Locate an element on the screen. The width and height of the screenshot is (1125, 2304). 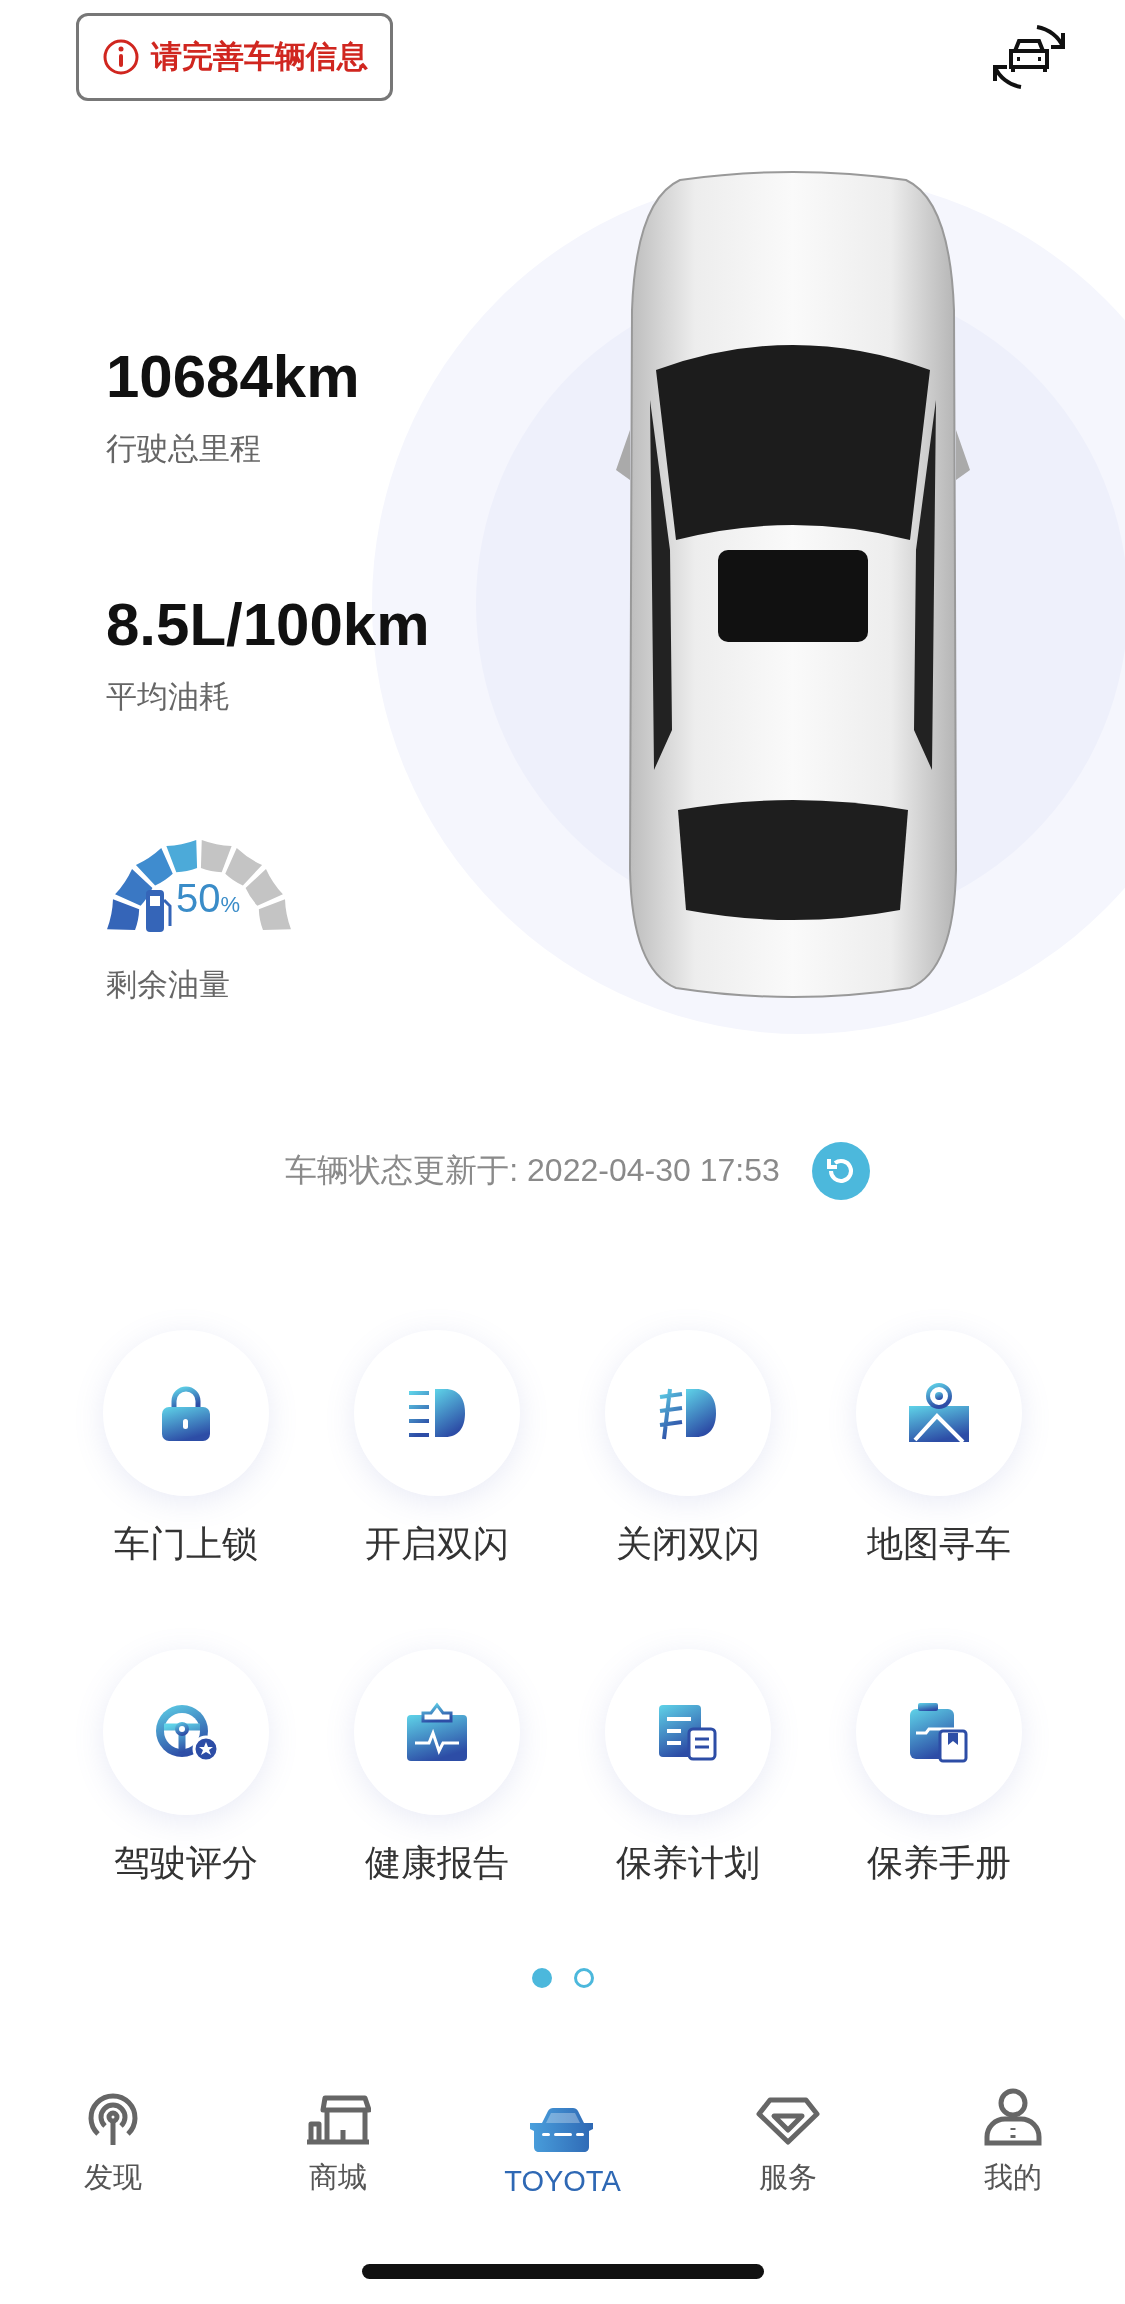
fuel-percent: 50 is located at coordinates (198, 898).